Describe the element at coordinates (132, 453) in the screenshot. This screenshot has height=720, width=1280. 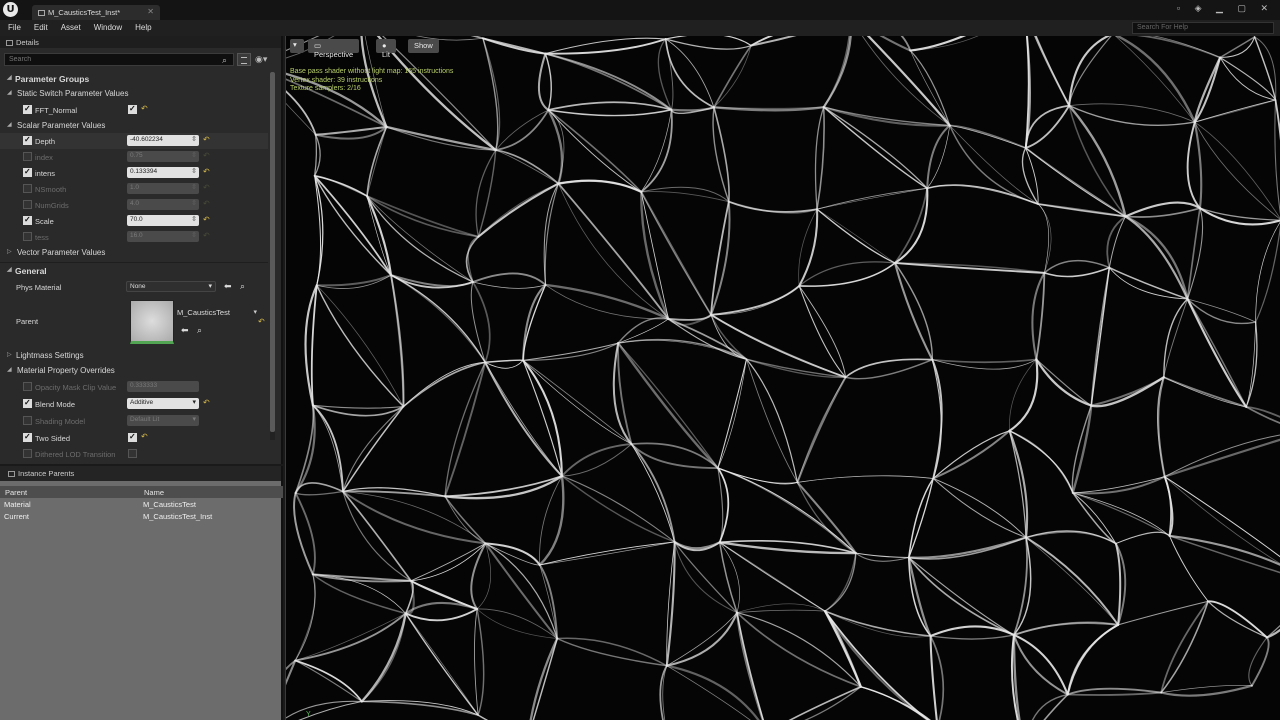
I see `dithered-value-checkbox` at that location.